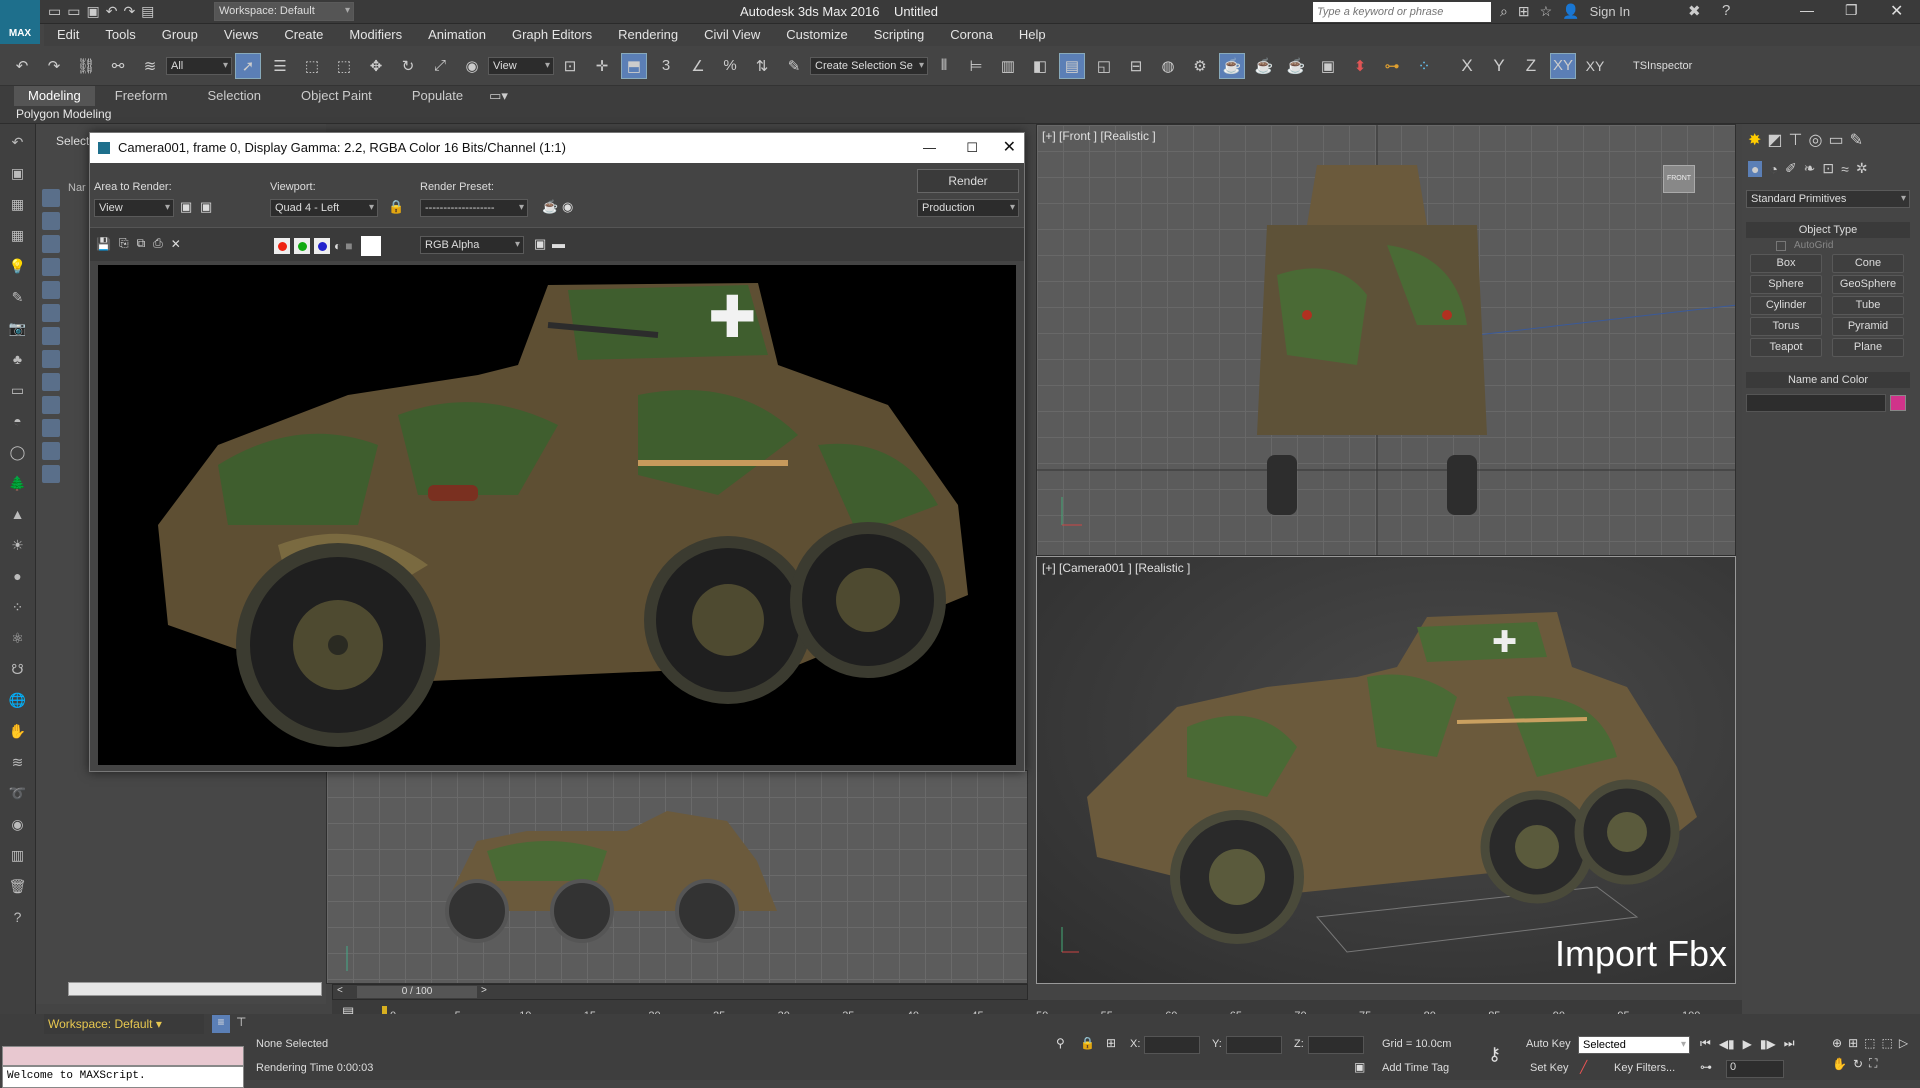 This screenshot has height=1088, width=1920. I want to click on layer-explorer-icon: ▥, so click(1008, 66).